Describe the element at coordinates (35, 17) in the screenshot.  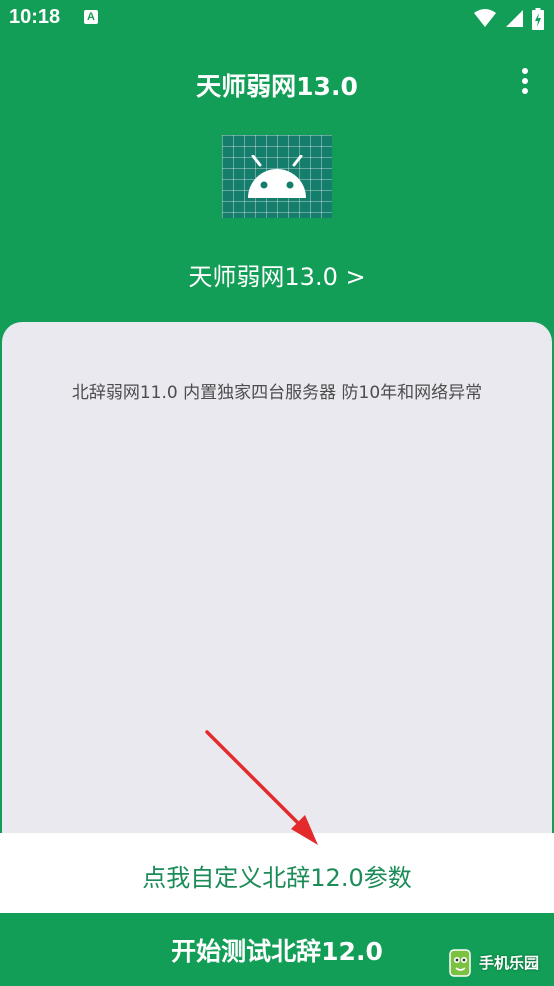
I see `status-time: 10:18` at that location.